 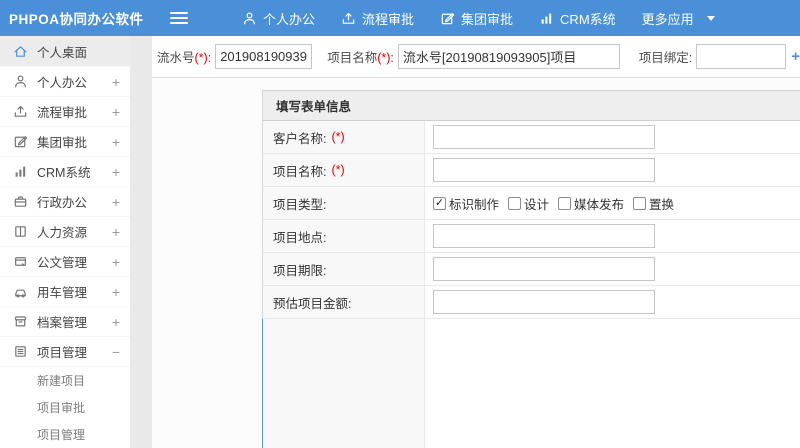 I want to click on form-row-label: 预估项目金额:, so click(x=344, y=302).